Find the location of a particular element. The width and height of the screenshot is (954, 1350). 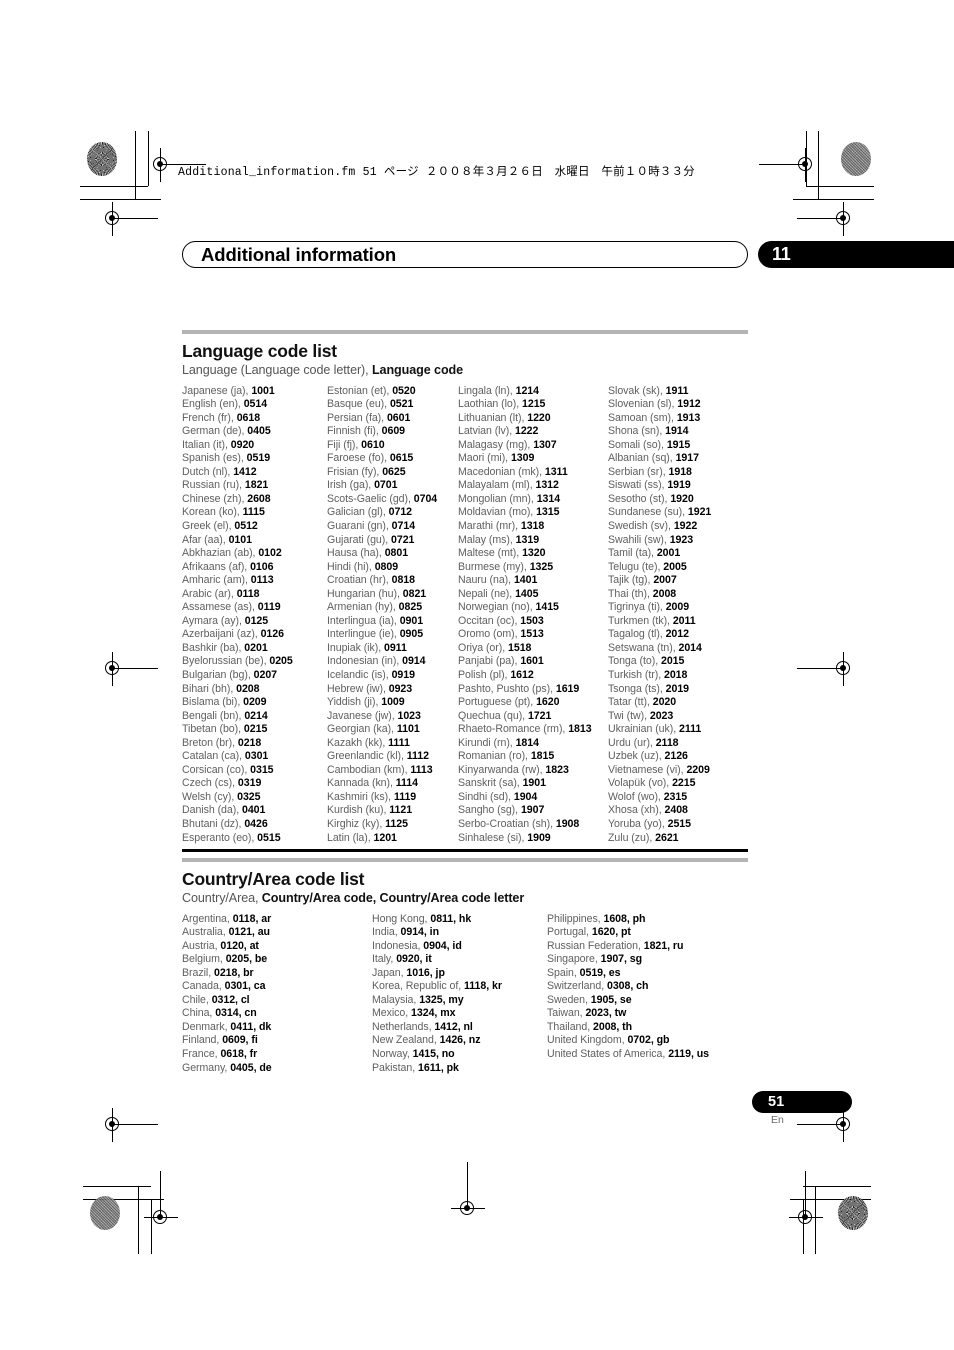

code-entry-value: 1319 is located at coordinates (527, 539).